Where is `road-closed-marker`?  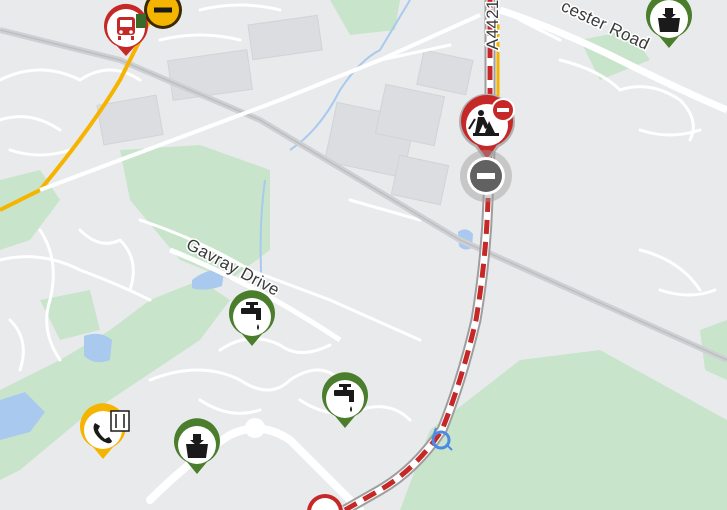 road-closed-marker is located at coordinates (486, 176).